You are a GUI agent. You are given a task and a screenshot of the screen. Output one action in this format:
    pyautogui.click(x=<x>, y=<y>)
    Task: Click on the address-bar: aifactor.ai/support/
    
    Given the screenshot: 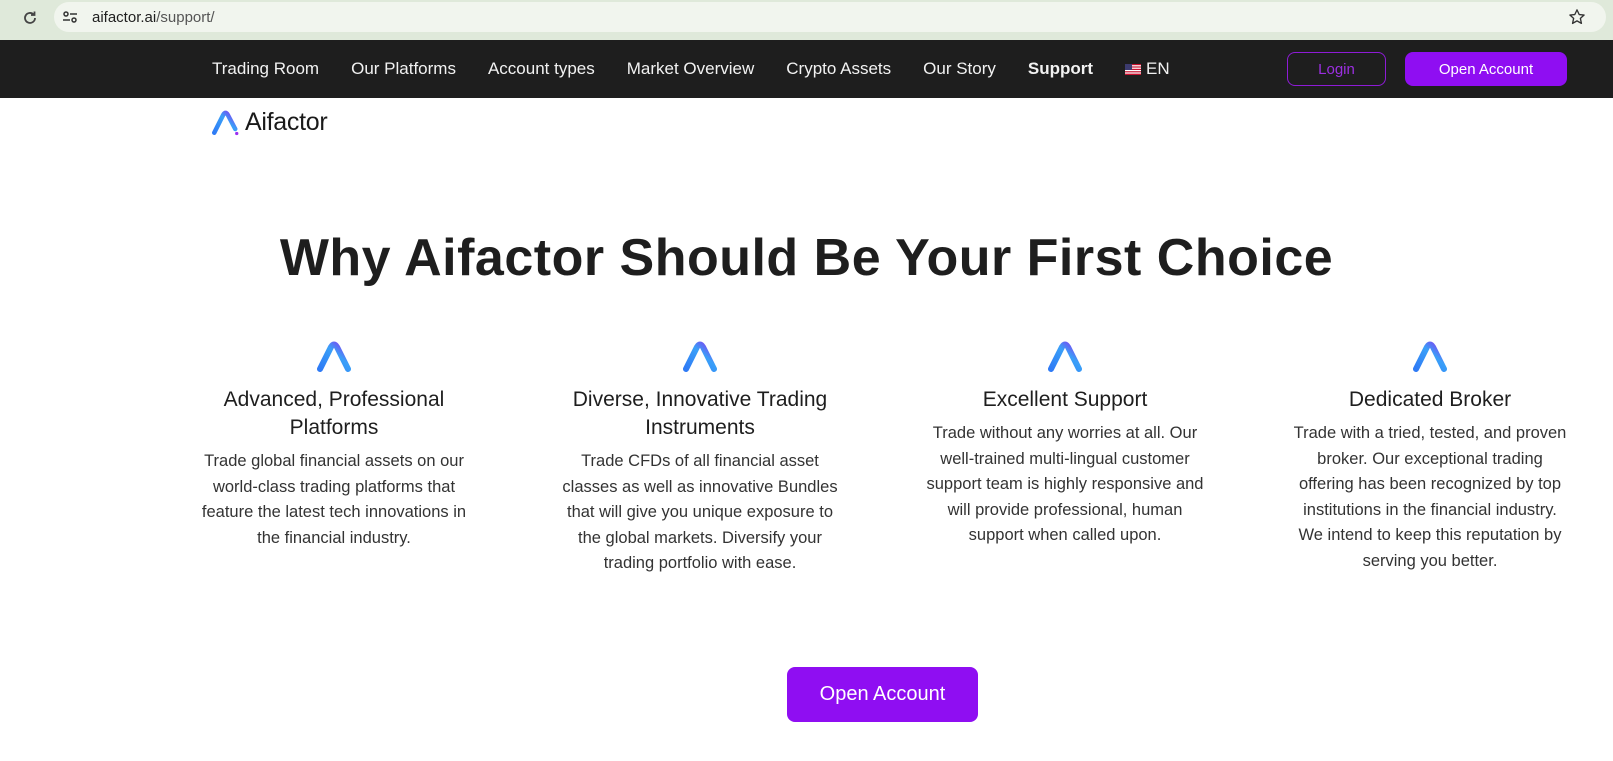 What is the action you would take?
    pyautogui.click(x=830, y=17)
    